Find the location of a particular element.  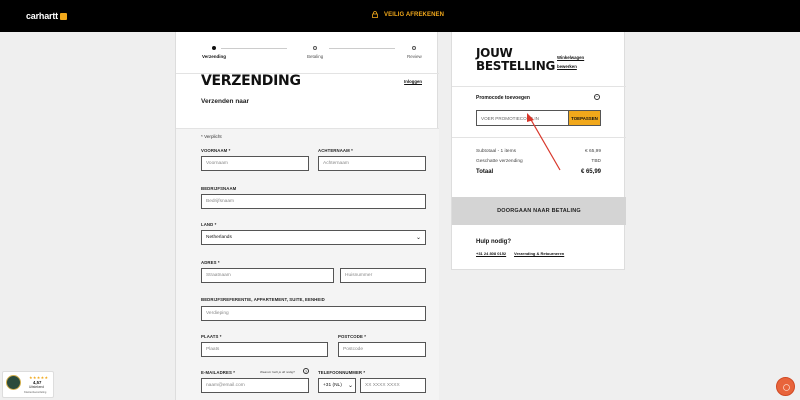

login-link: Inloggen is located at coordinates (413, 81).